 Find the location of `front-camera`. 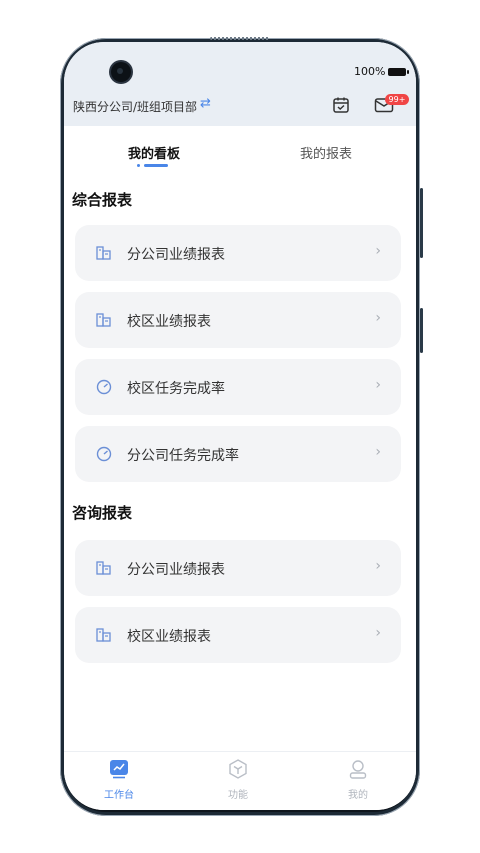

front-camera is located at coordinates (121, 72).